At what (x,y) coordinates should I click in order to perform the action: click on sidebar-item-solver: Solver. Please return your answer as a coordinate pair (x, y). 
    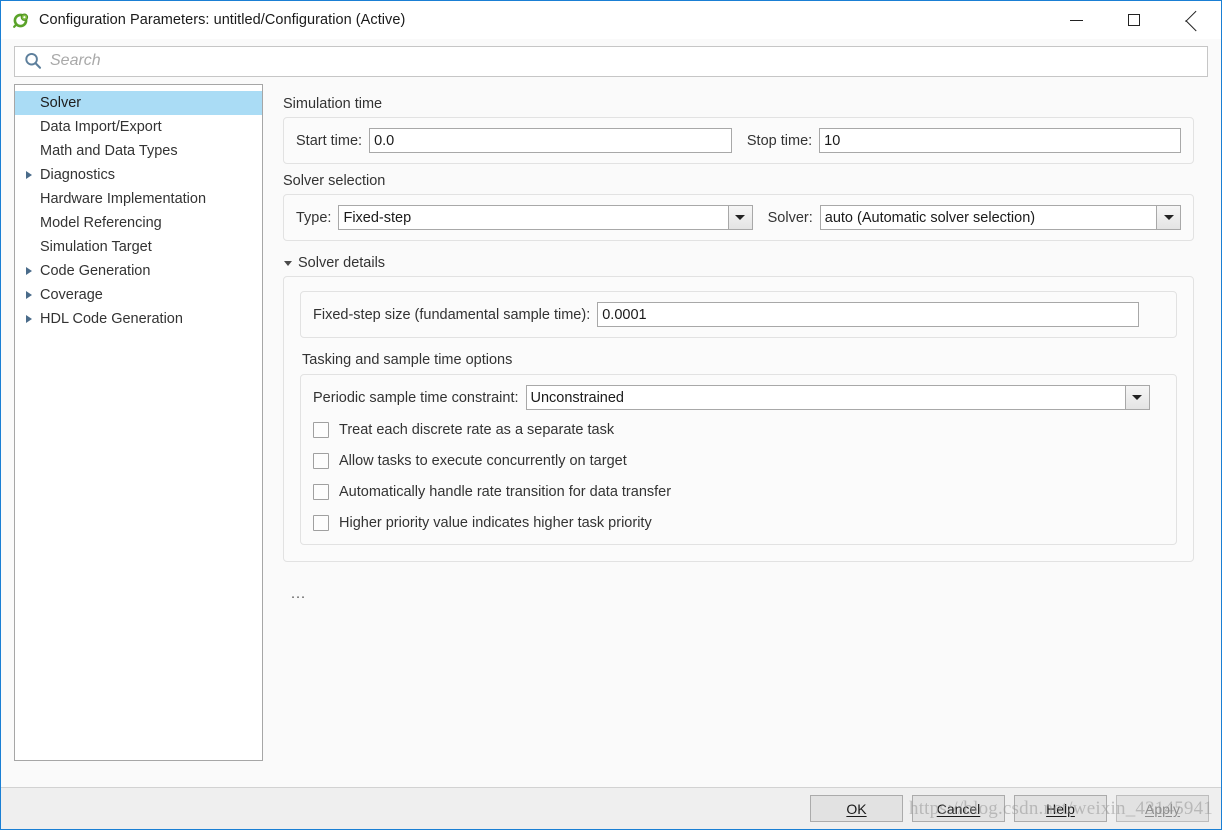
    Looking at the image, I should click on (138, 103).